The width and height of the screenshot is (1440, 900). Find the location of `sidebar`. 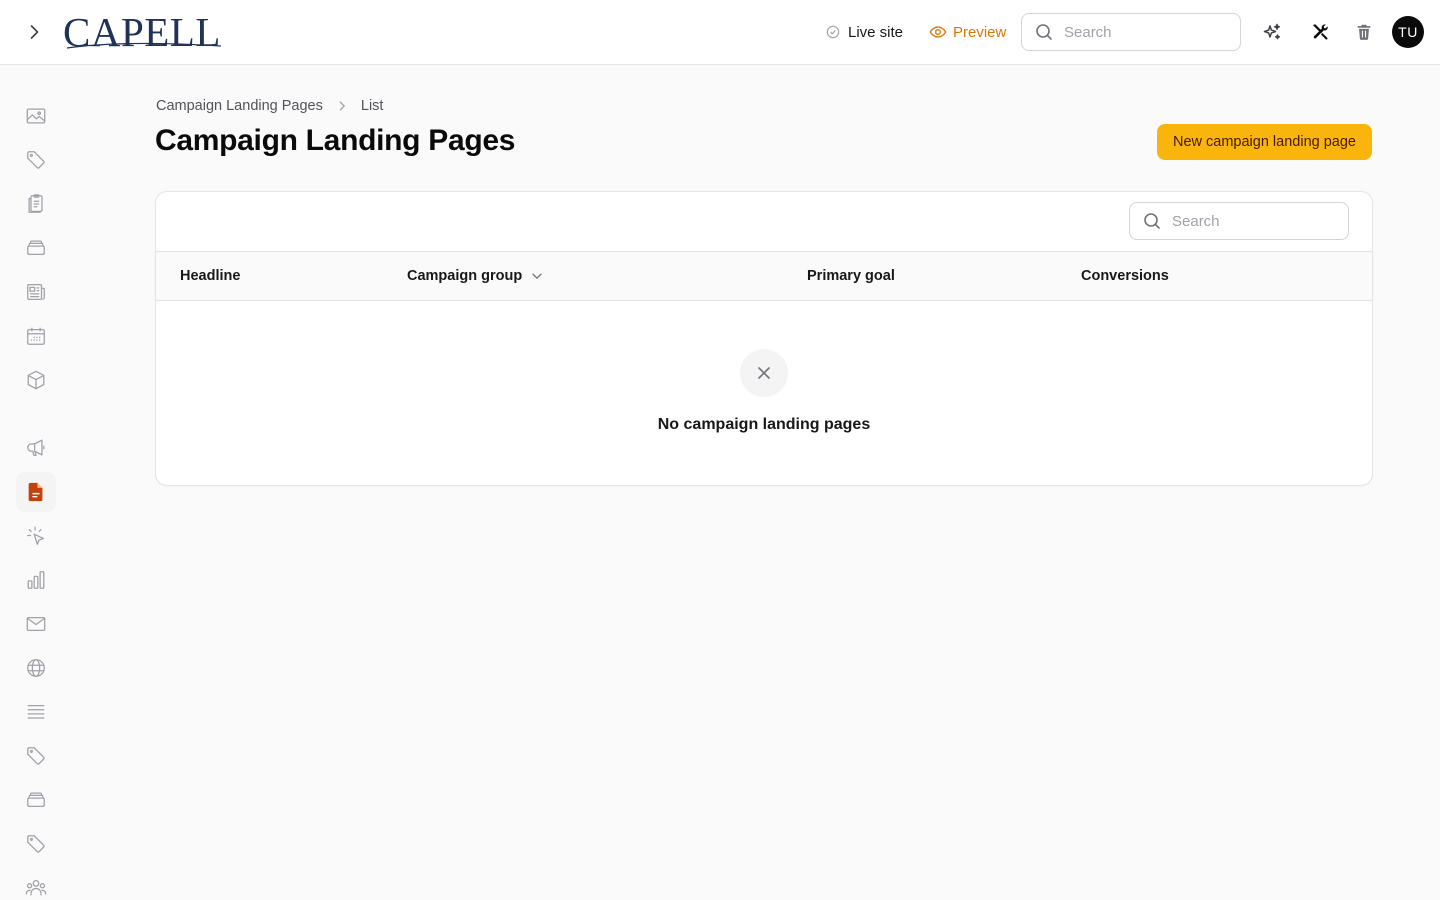

sidebar is located at coordinates (36, 482).